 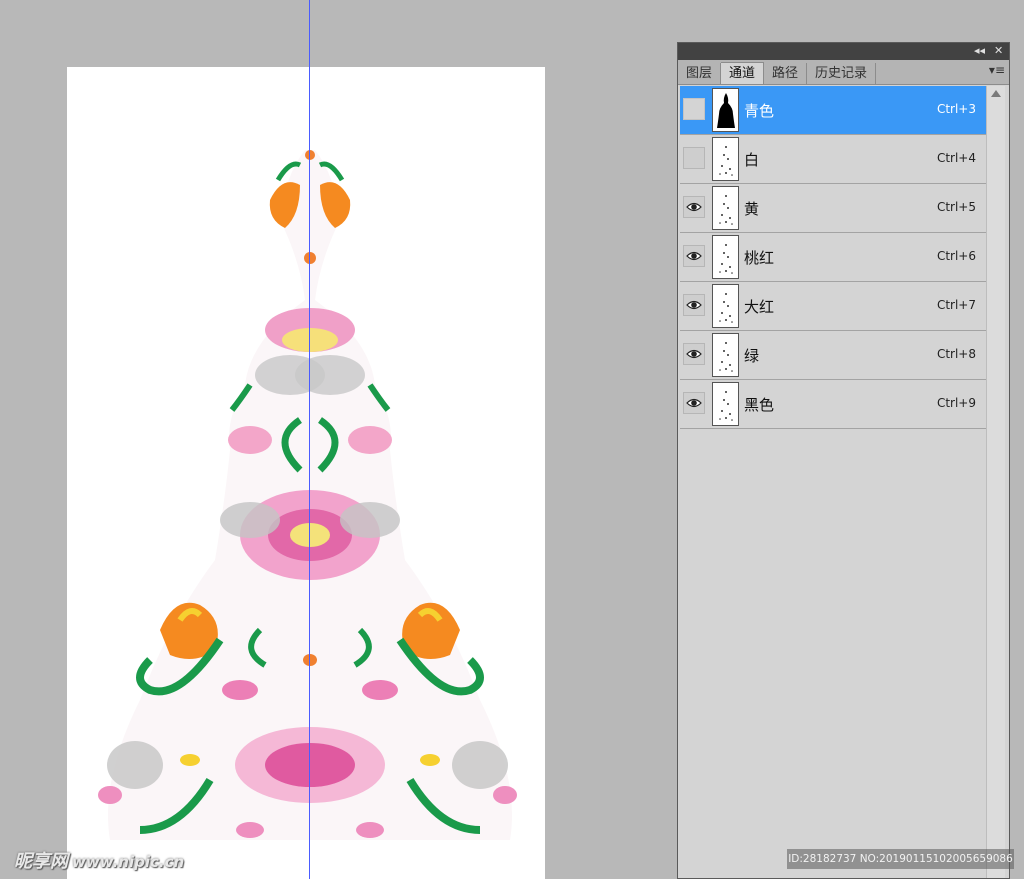 What do you see at coordinates (979, 51) in the screenshot?
I see `collapse-panel-icon: ◂◂` at bounding box center [979, 51].